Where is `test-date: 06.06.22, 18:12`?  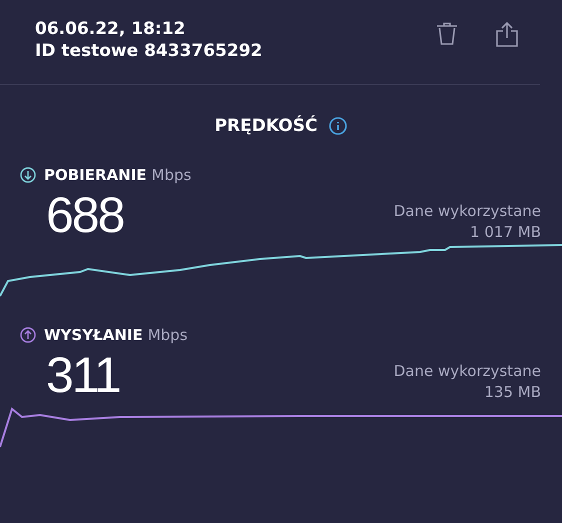 test-date: 06.06.22, 18:12 is located at coordinates (110, 29).